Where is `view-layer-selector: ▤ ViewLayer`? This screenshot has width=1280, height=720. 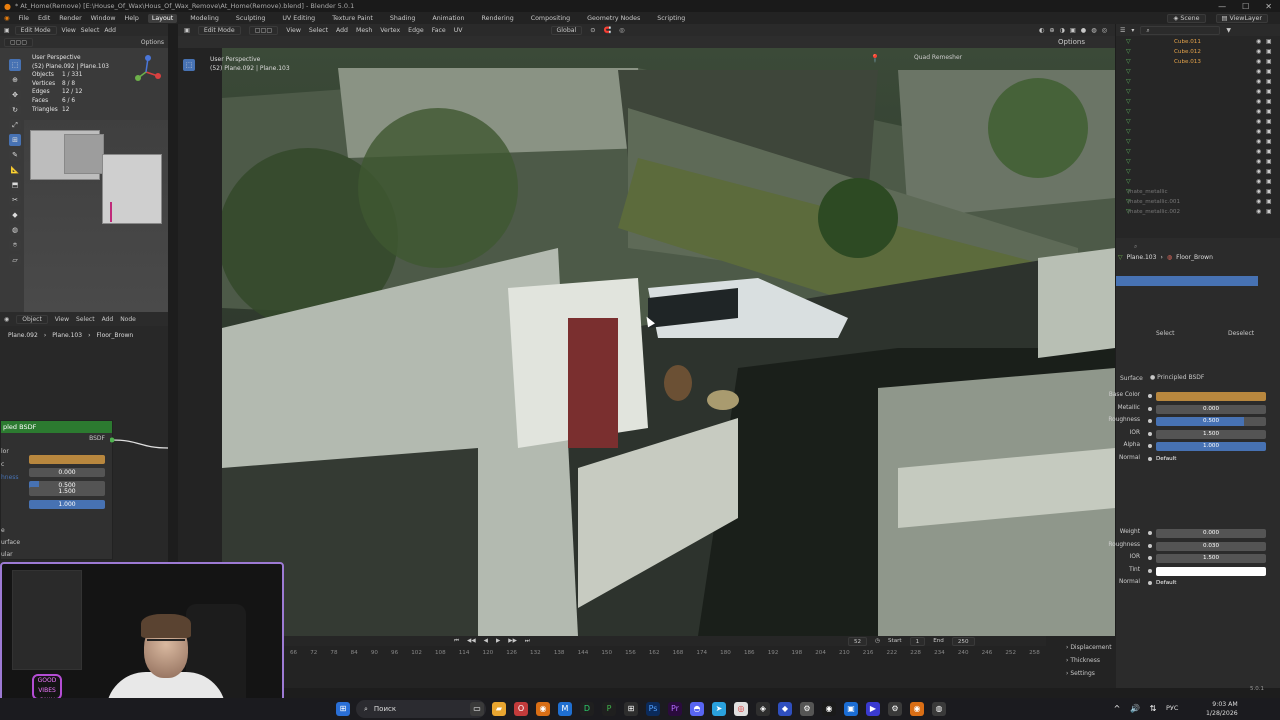
view-layer-selector: ▤ ViewLayer is located at coordinates (1241, 18).